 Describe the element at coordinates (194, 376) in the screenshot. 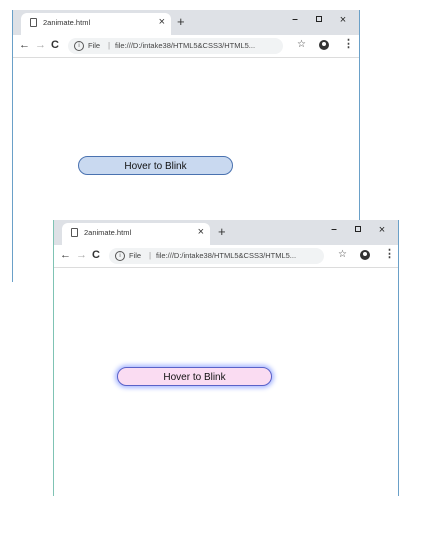

I see `hover-to-blink-button-hovered: Hover to Blink` at that location.